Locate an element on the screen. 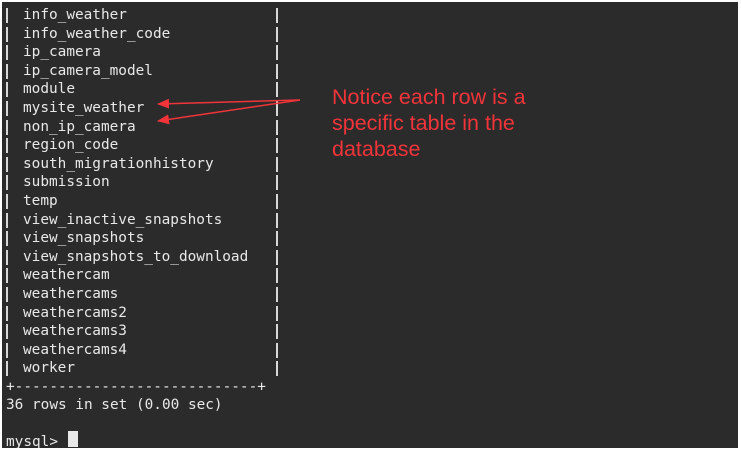 The width and height of the screenshot is (741, 451). annotation-arrows is located at coordinates (229, 111).